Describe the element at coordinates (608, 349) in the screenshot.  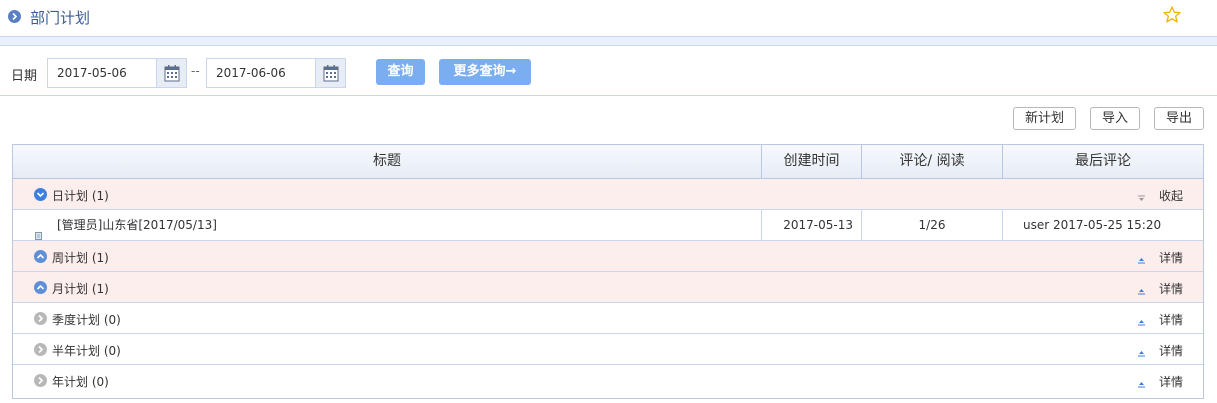
I see `group-row-half-year: 半年计划 (0) 详情` at that location.